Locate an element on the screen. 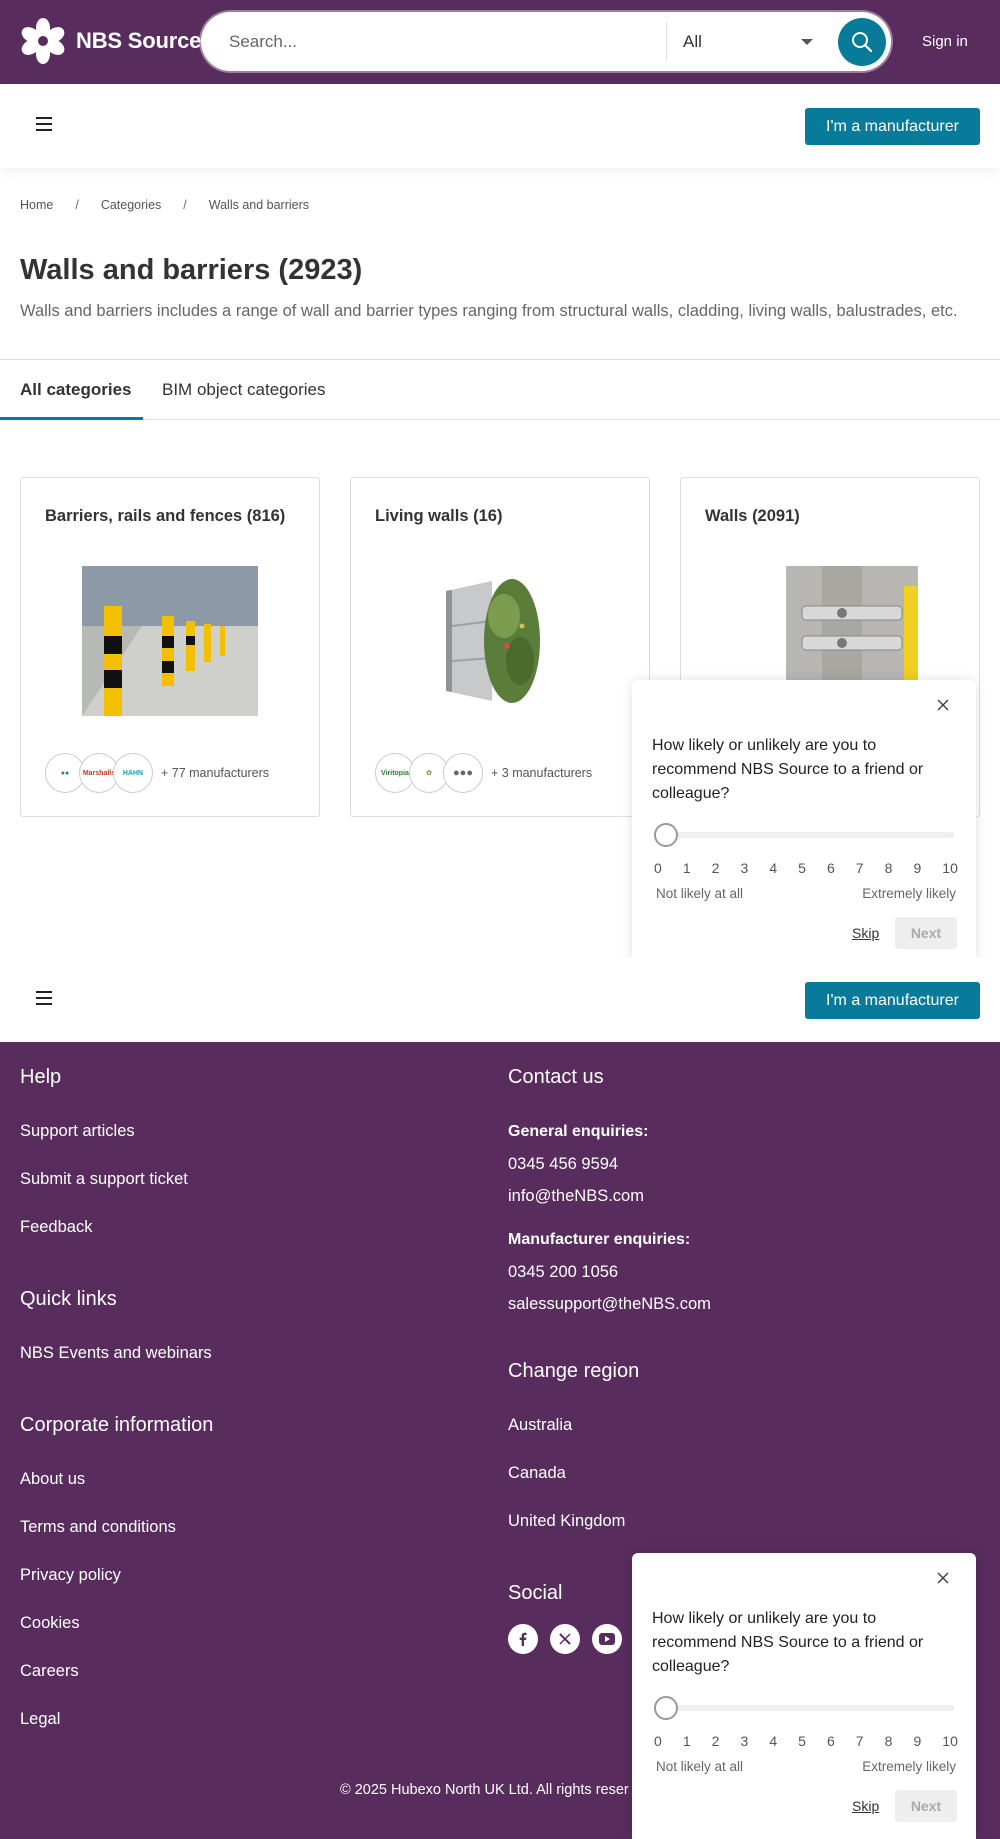  region-australia-link: Australia is located at coordinates (540, 1425).